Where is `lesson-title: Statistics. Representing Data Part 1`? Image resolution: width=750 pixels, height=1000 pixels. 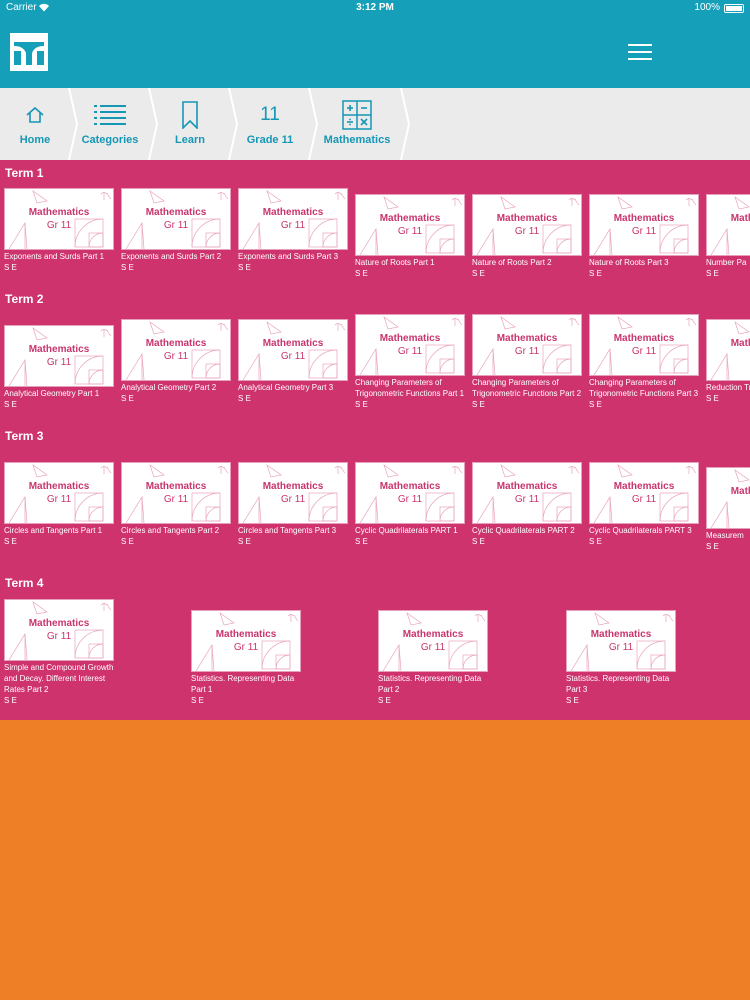
lesson-title: Statistics. Representing Data Part 1 is located at coordinates (243, 684).